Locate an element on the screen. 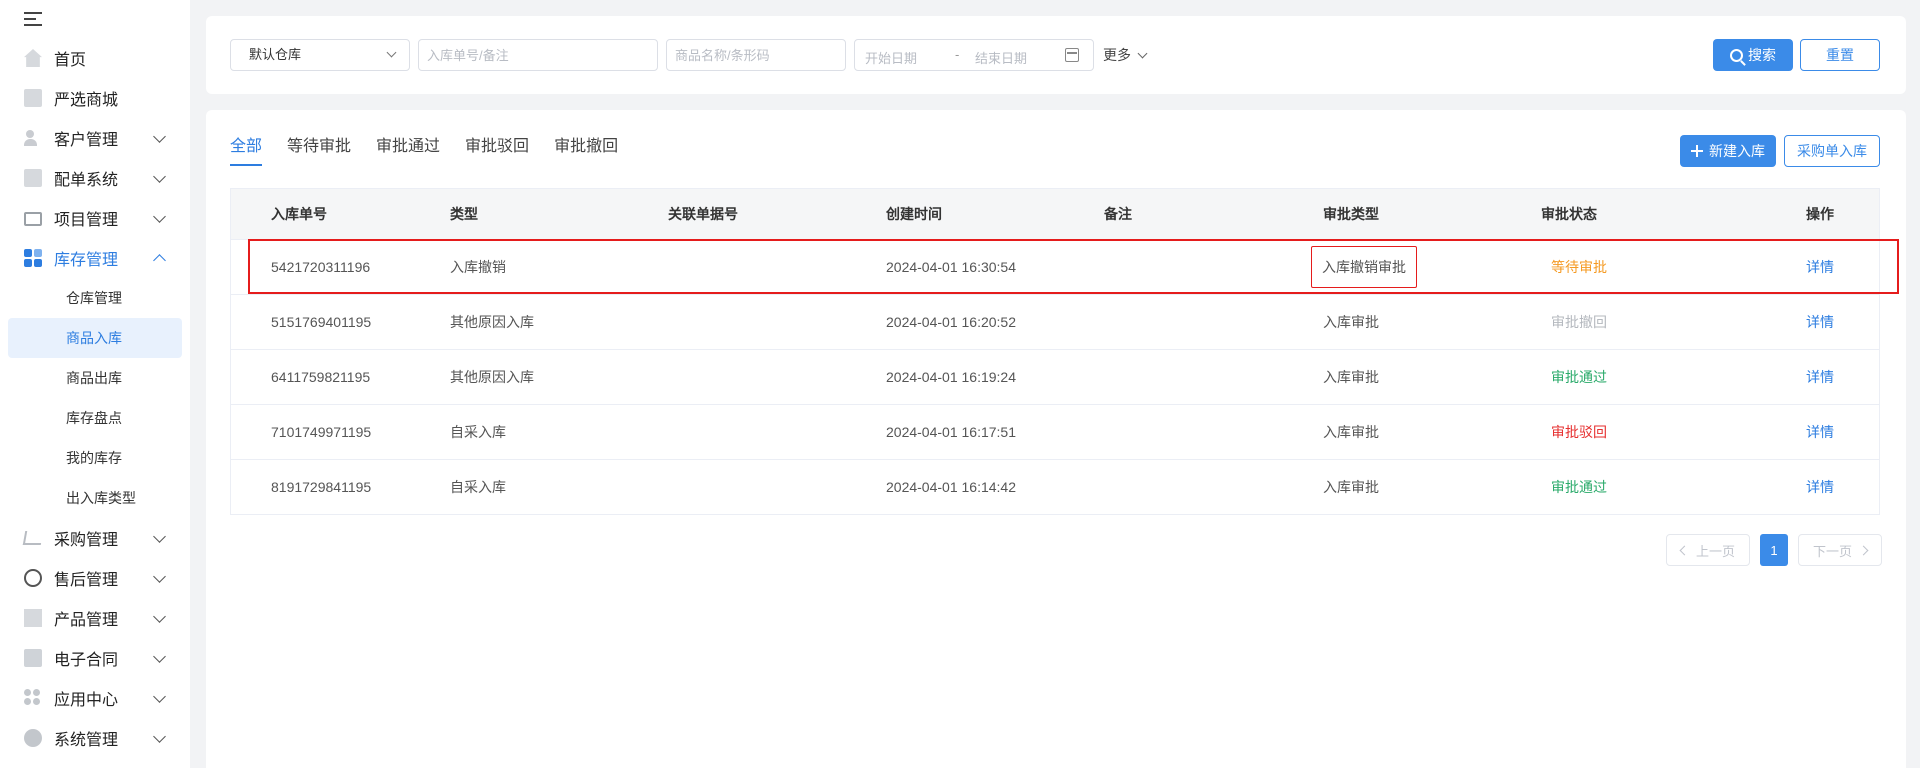  sidebar-item-shop: 严选商城 is located at coordinates (95, 98).